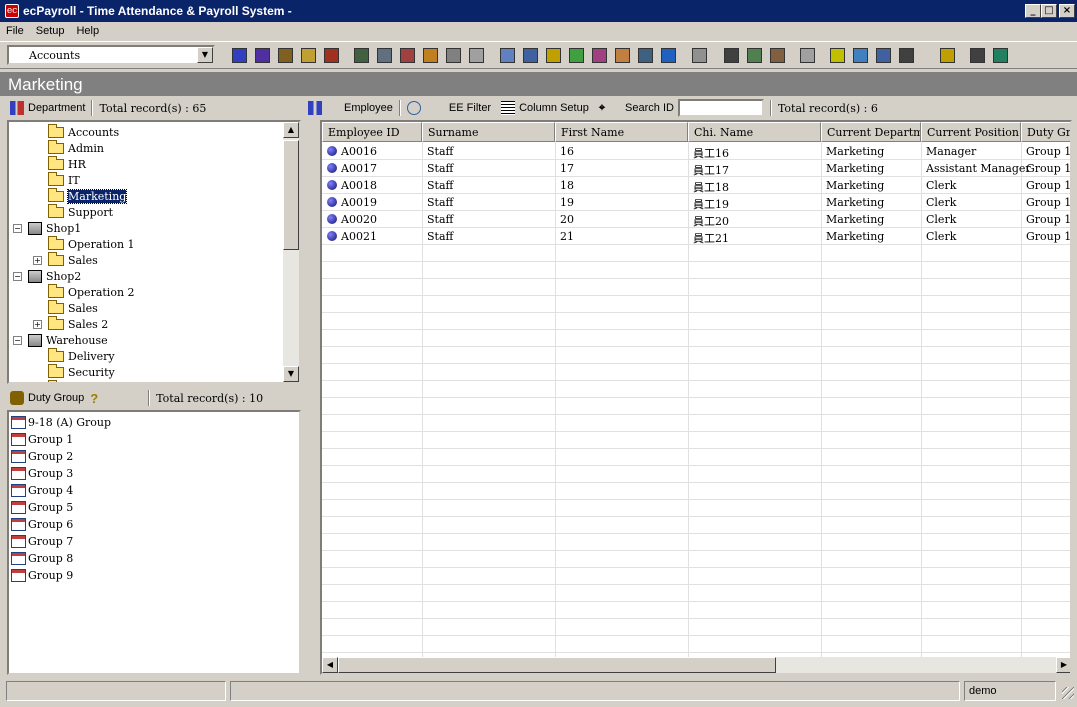 The height and width of the screenshot is (707, 1077). I want to click on document-icon, so click(807, 55).